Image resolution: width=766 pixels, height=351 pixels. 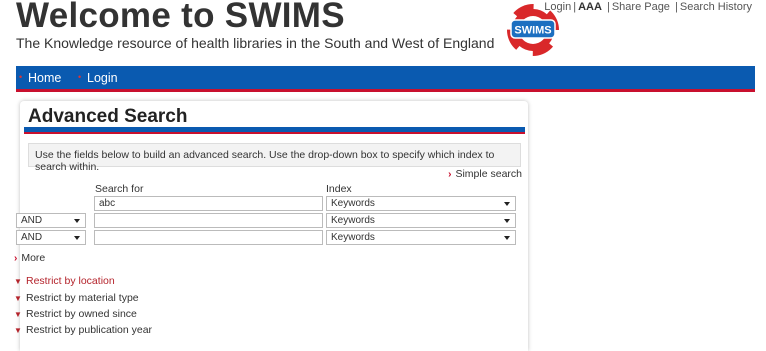 What do you see at coordinates (274, 133) in the screenshot?
I see `title-rule-accent` at bounding box center [274, 133].